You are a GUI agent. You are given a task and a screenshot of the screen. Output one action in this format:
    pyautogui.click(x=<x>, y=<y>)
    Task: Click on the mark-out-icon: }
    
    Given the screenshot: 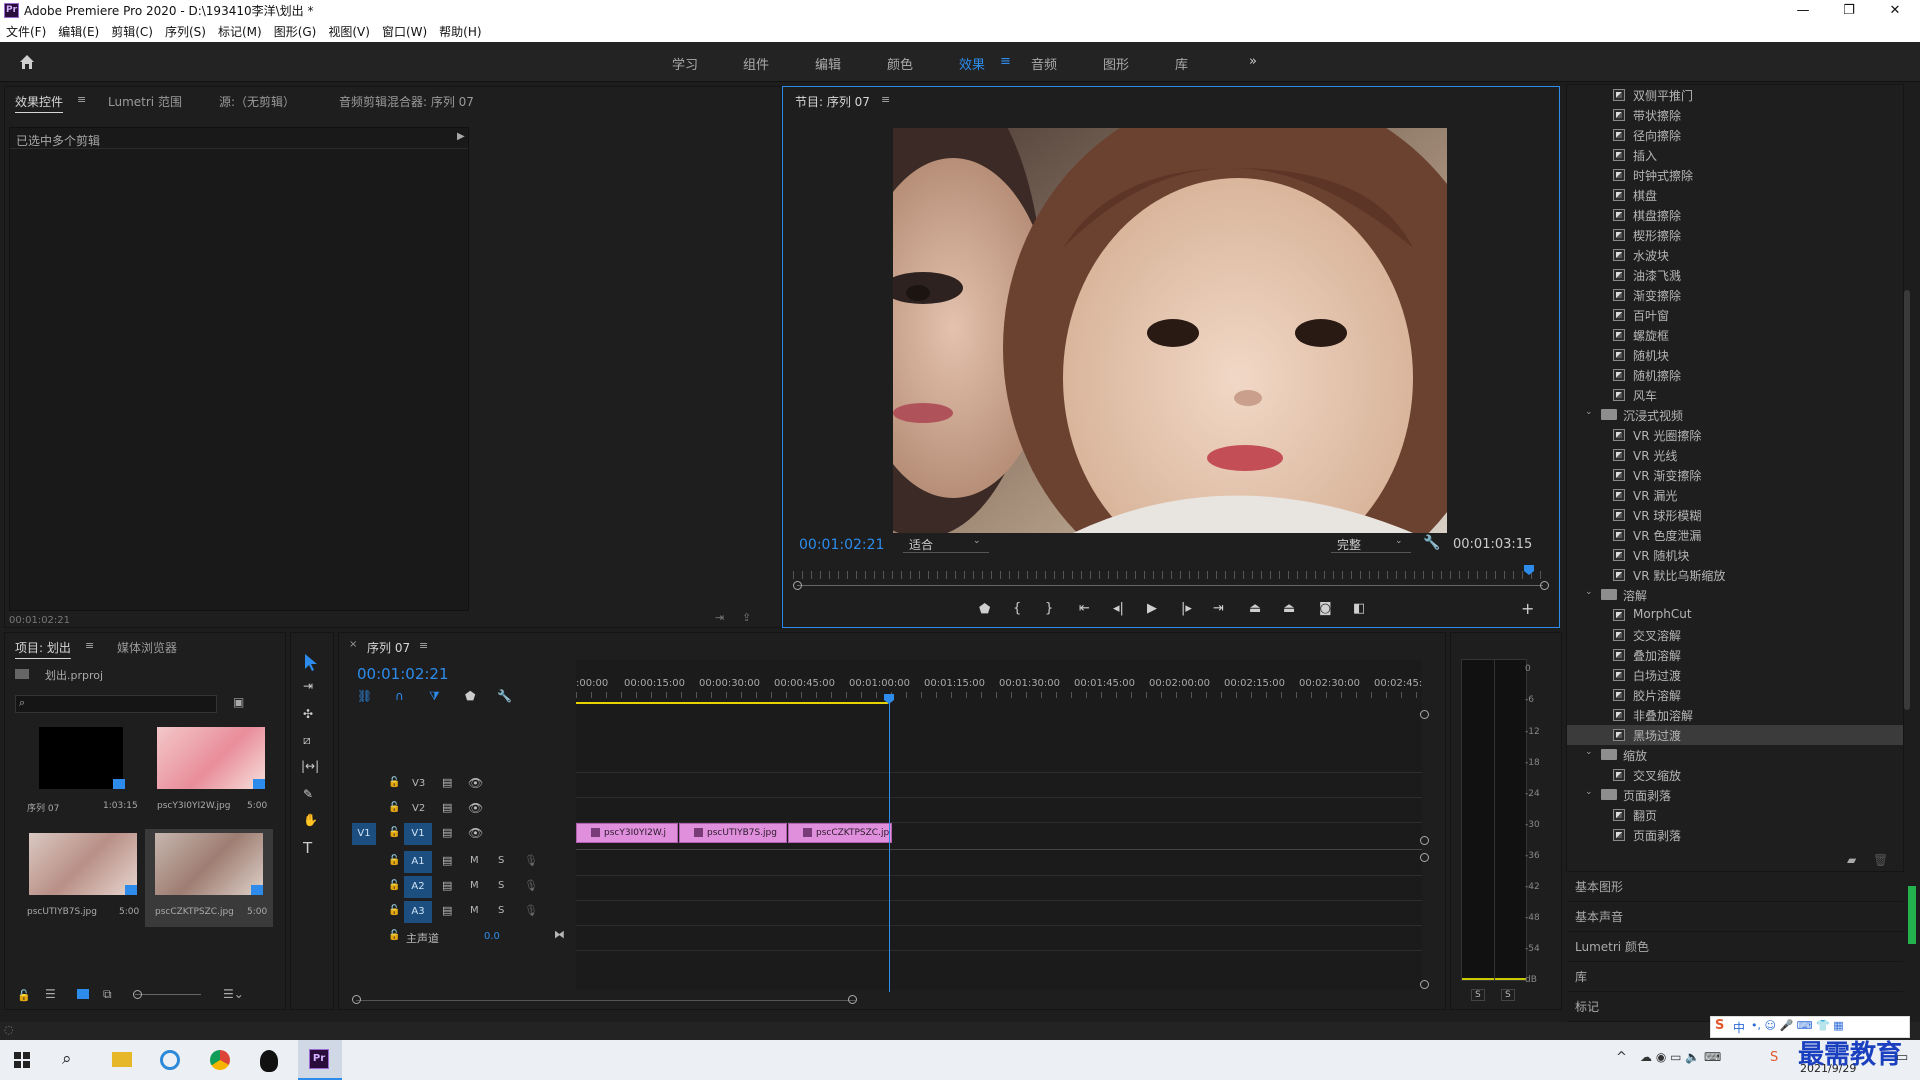 What is the action you would take?
    pyautogui.click(x=1049, y=608)
    